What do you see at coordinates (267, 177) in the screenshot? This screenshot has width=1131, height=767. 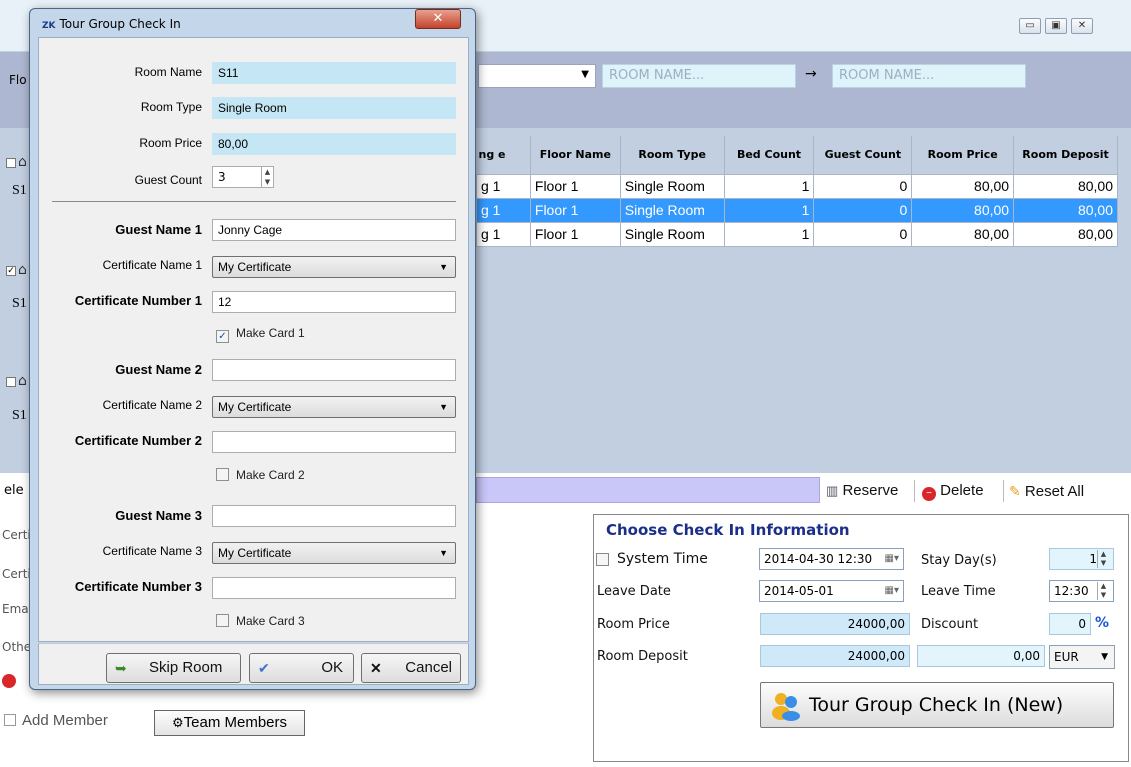 I see `spinner-icon: ▲ ▼` at bounding box center [267, 177].